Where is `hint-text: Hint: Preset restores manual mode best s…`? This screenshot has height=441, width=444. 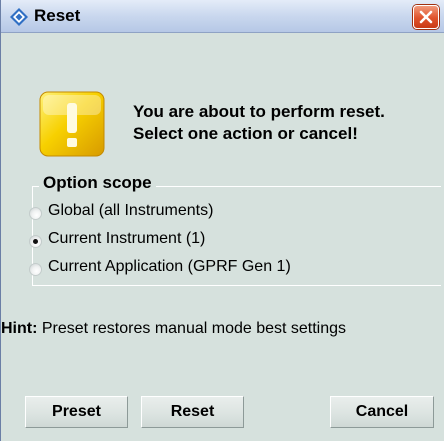
hint-text: Hint: Preset restores manual mode best s… is located at coordinates (173, 329).